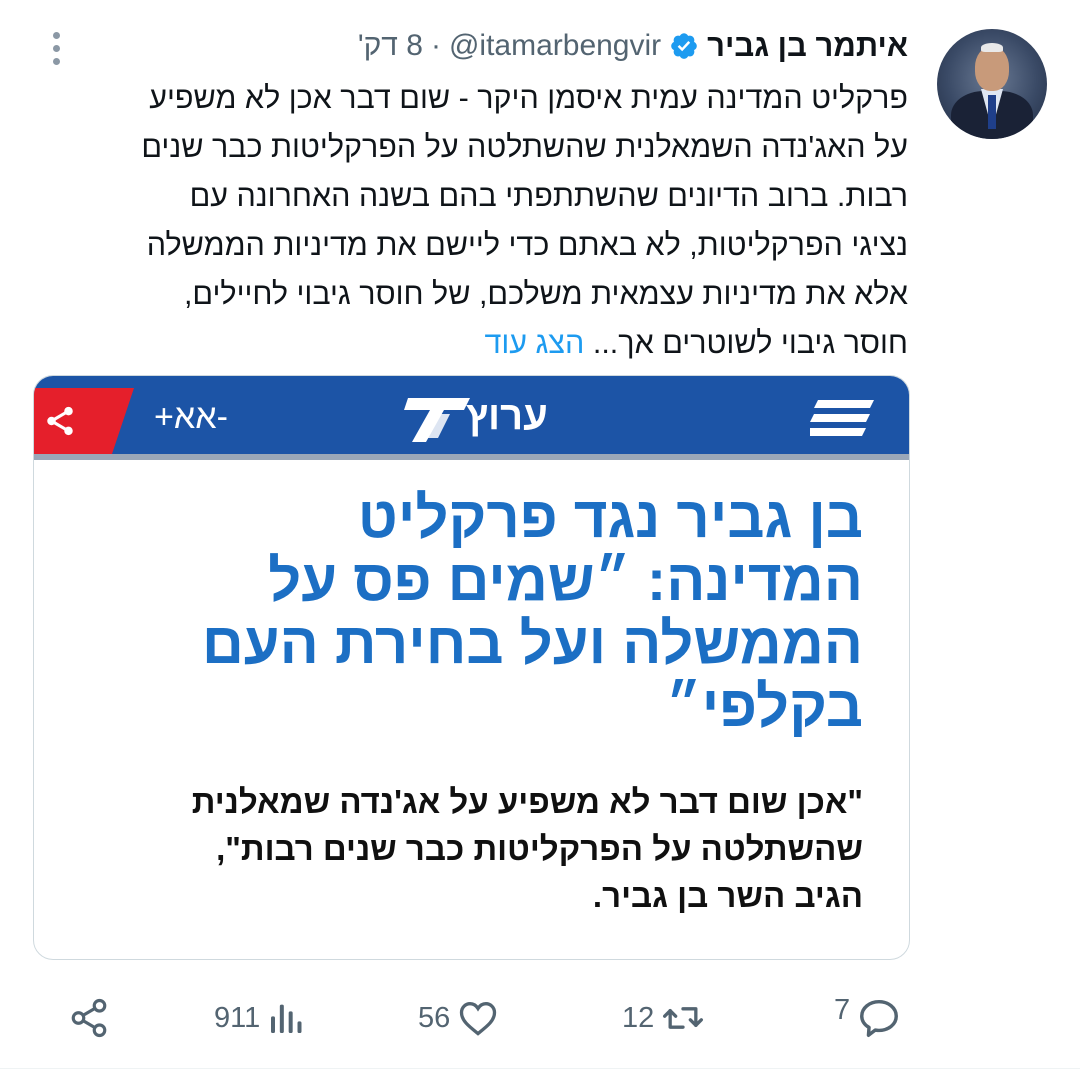 The height and width of the screenshot is (1071, 1080). I want to click on like-button: 56, so click(459, 1018).